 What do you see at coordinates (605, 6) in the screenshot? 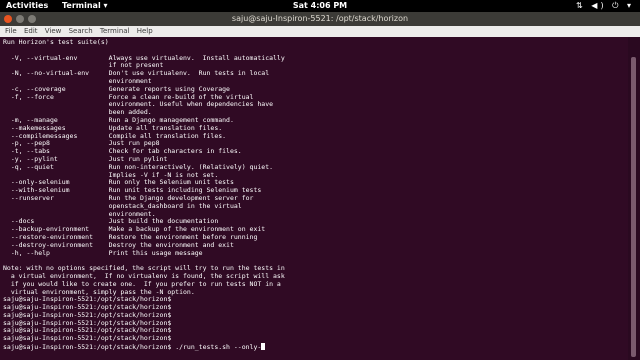
I see `system-tray-icons: ⇅ ◀) ⏻ ▾` at bounding box center [605, 6].